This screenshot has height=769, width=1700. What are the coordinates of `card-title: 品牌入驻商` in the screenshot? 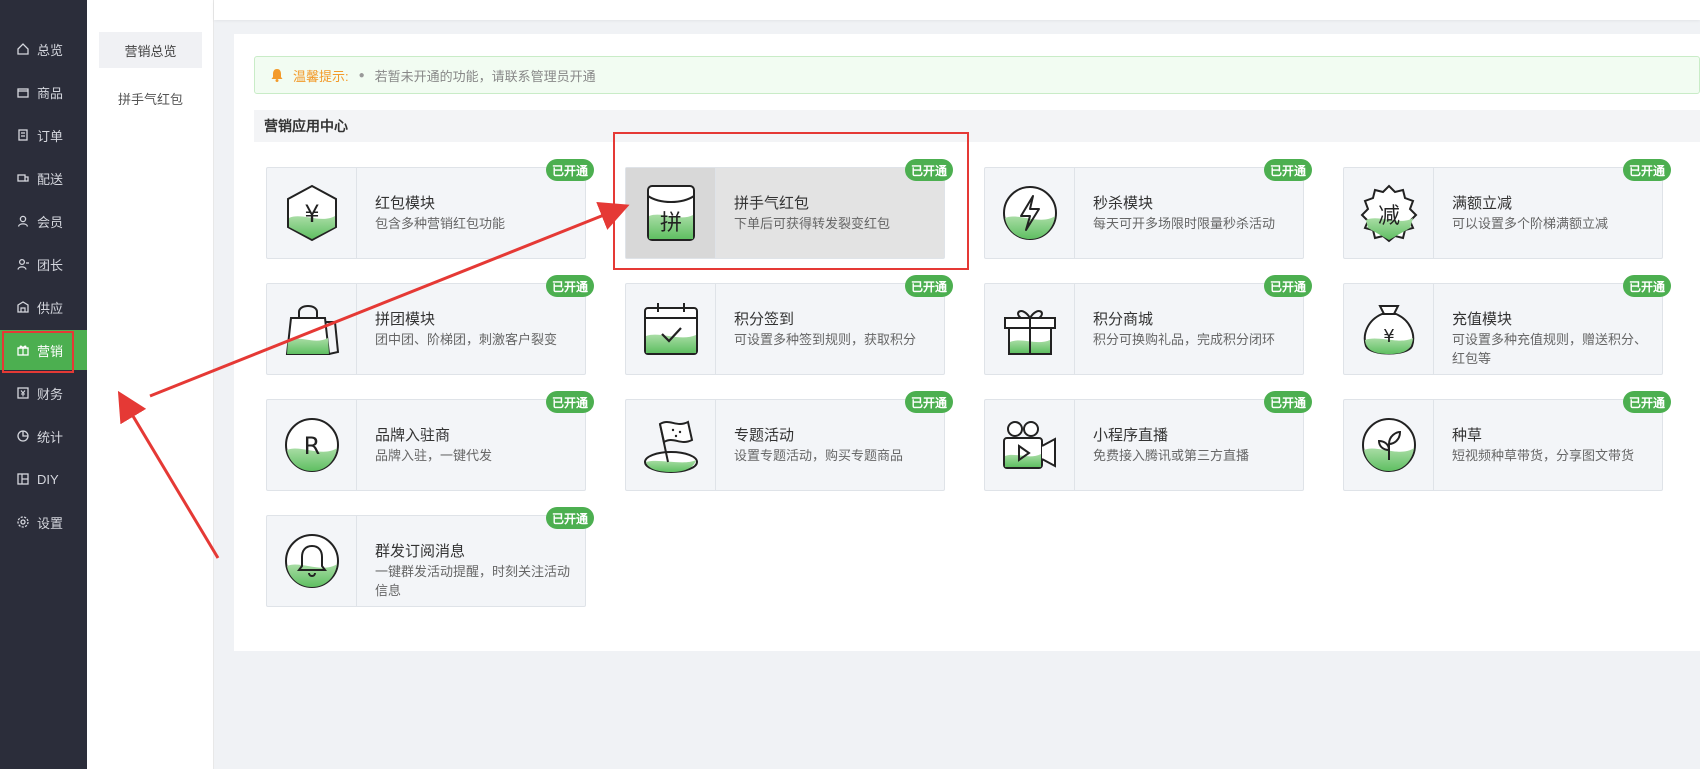 It's located at (413, 435).